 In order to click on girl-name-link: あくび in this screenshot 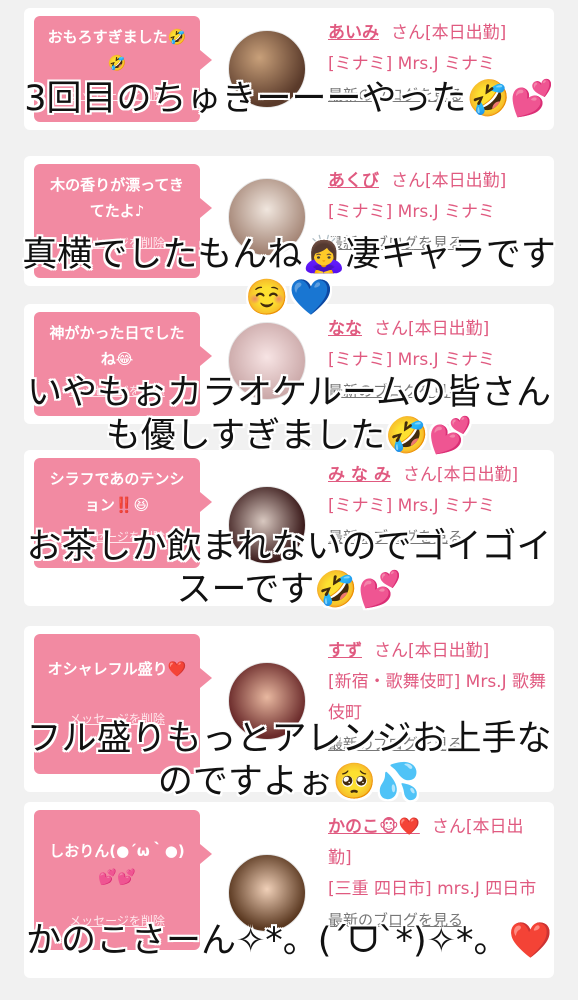, I will do `click(353, 181)`.